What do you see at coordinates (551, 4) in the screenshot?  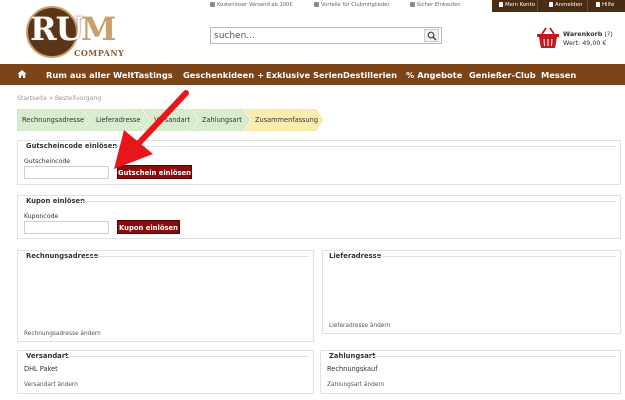 I see `lock-icon` at bounding box center [551, 4].